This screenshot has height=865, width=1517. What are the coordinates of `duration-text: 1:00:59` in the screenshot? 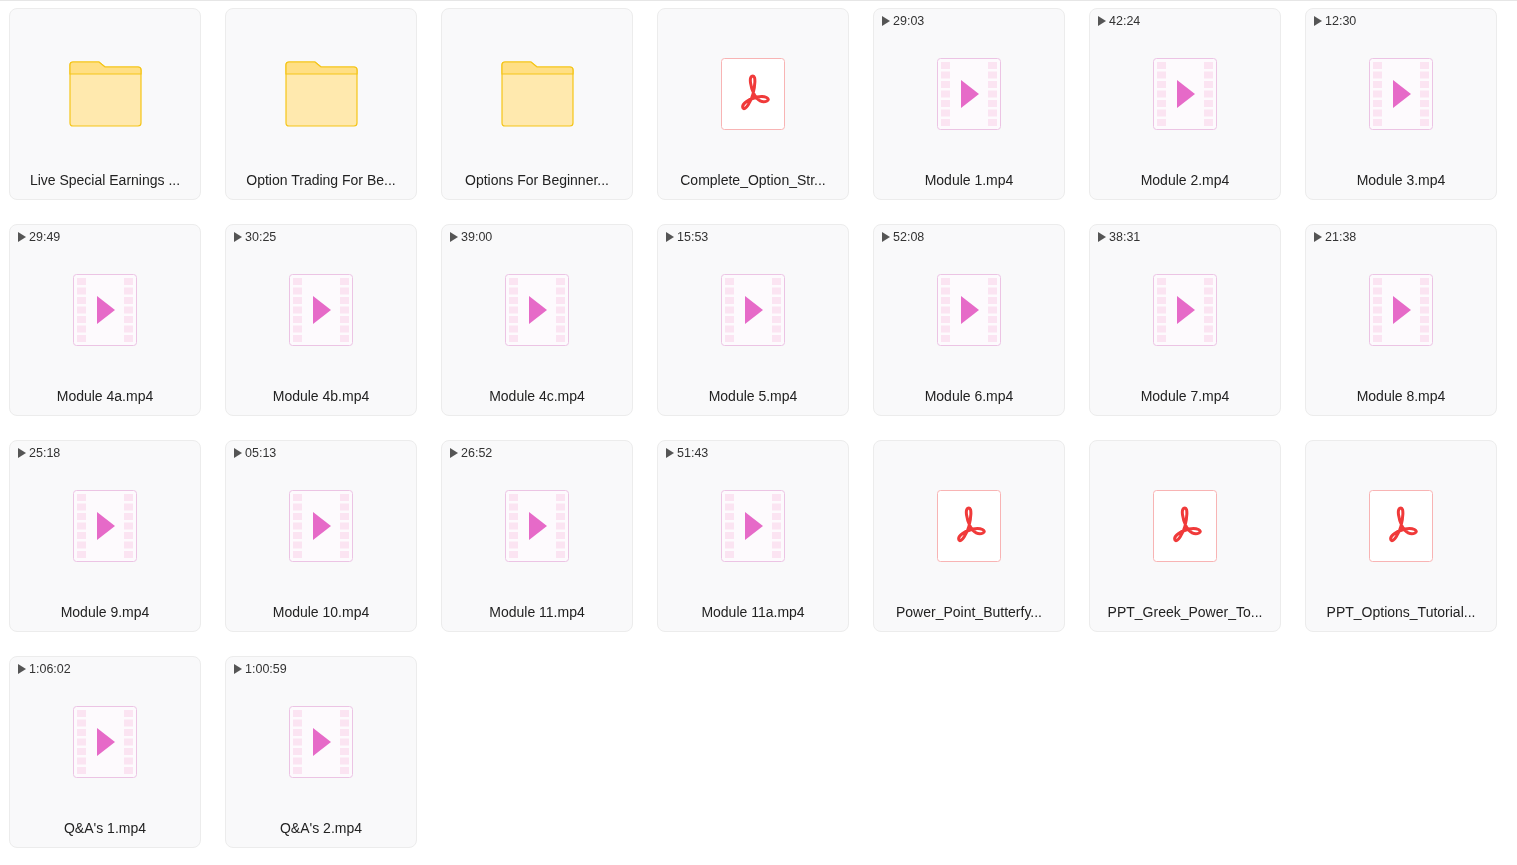 It's located at (266, 669).